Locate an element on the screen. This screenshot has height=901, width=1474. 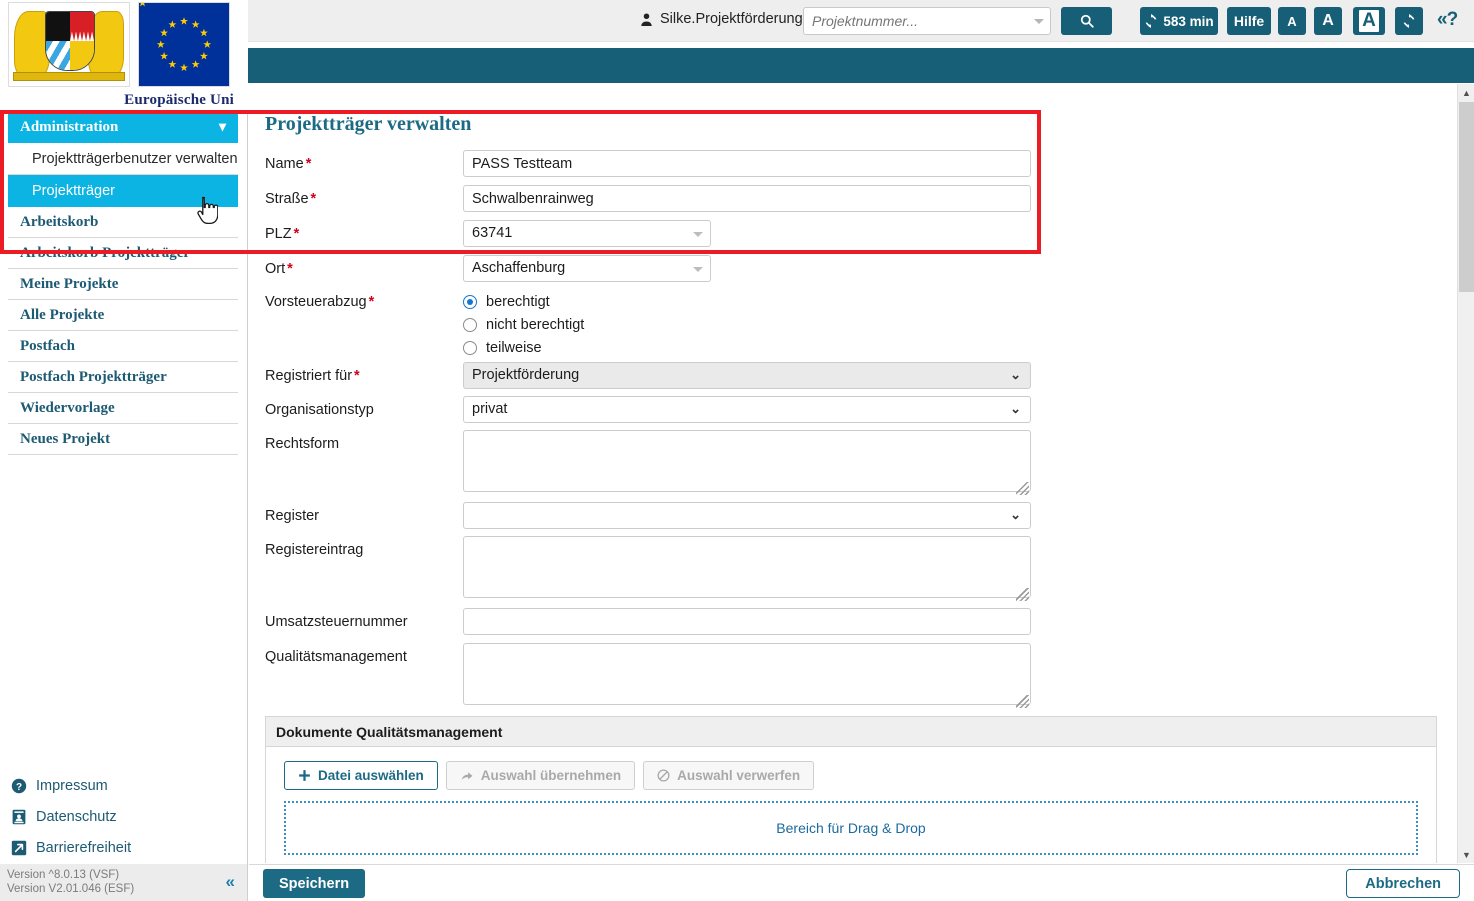
sidebar-link-datenschutz: Datenschutz is located at coordinates (123, 816).